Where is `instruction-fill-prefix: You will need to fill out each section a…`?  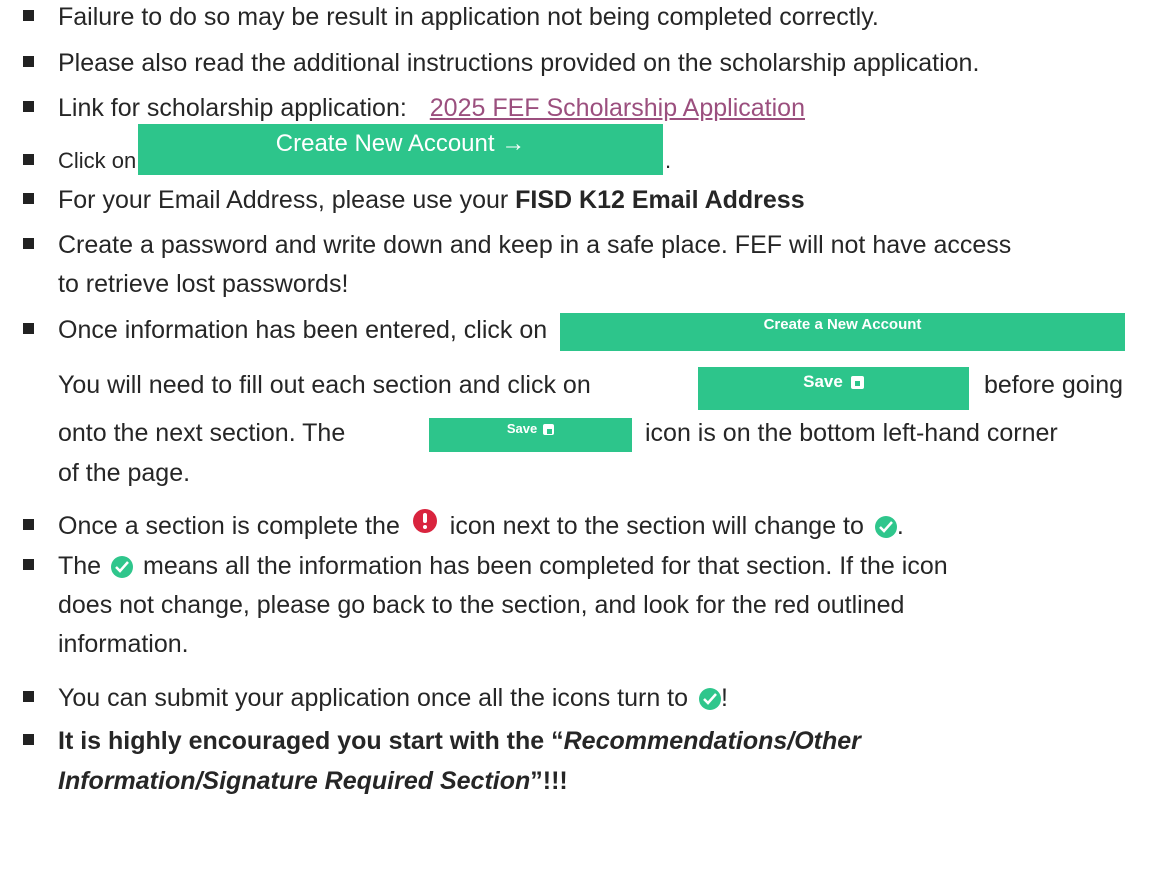
instruction-fill-prefix: You will need to fill out each section a… is located at coordinates (324, 385).